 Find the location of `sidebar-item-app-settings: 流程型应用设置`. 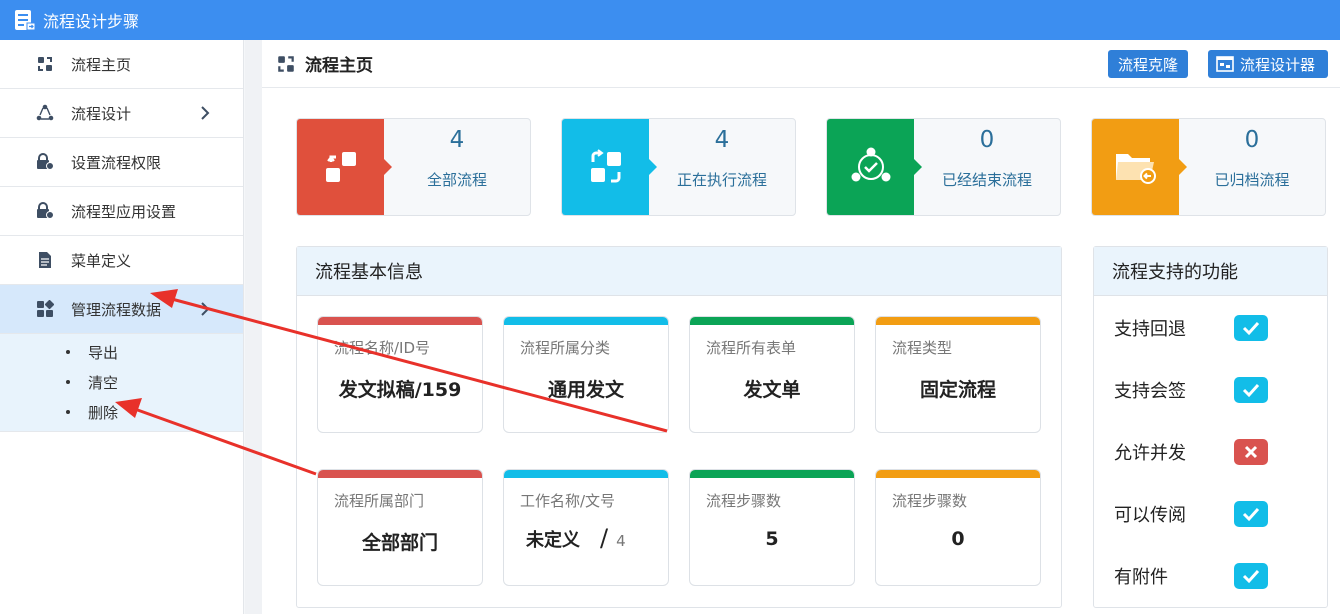

sidebar-item-app-settings: 流程型应用设置 is located at coordinates (121, 211).